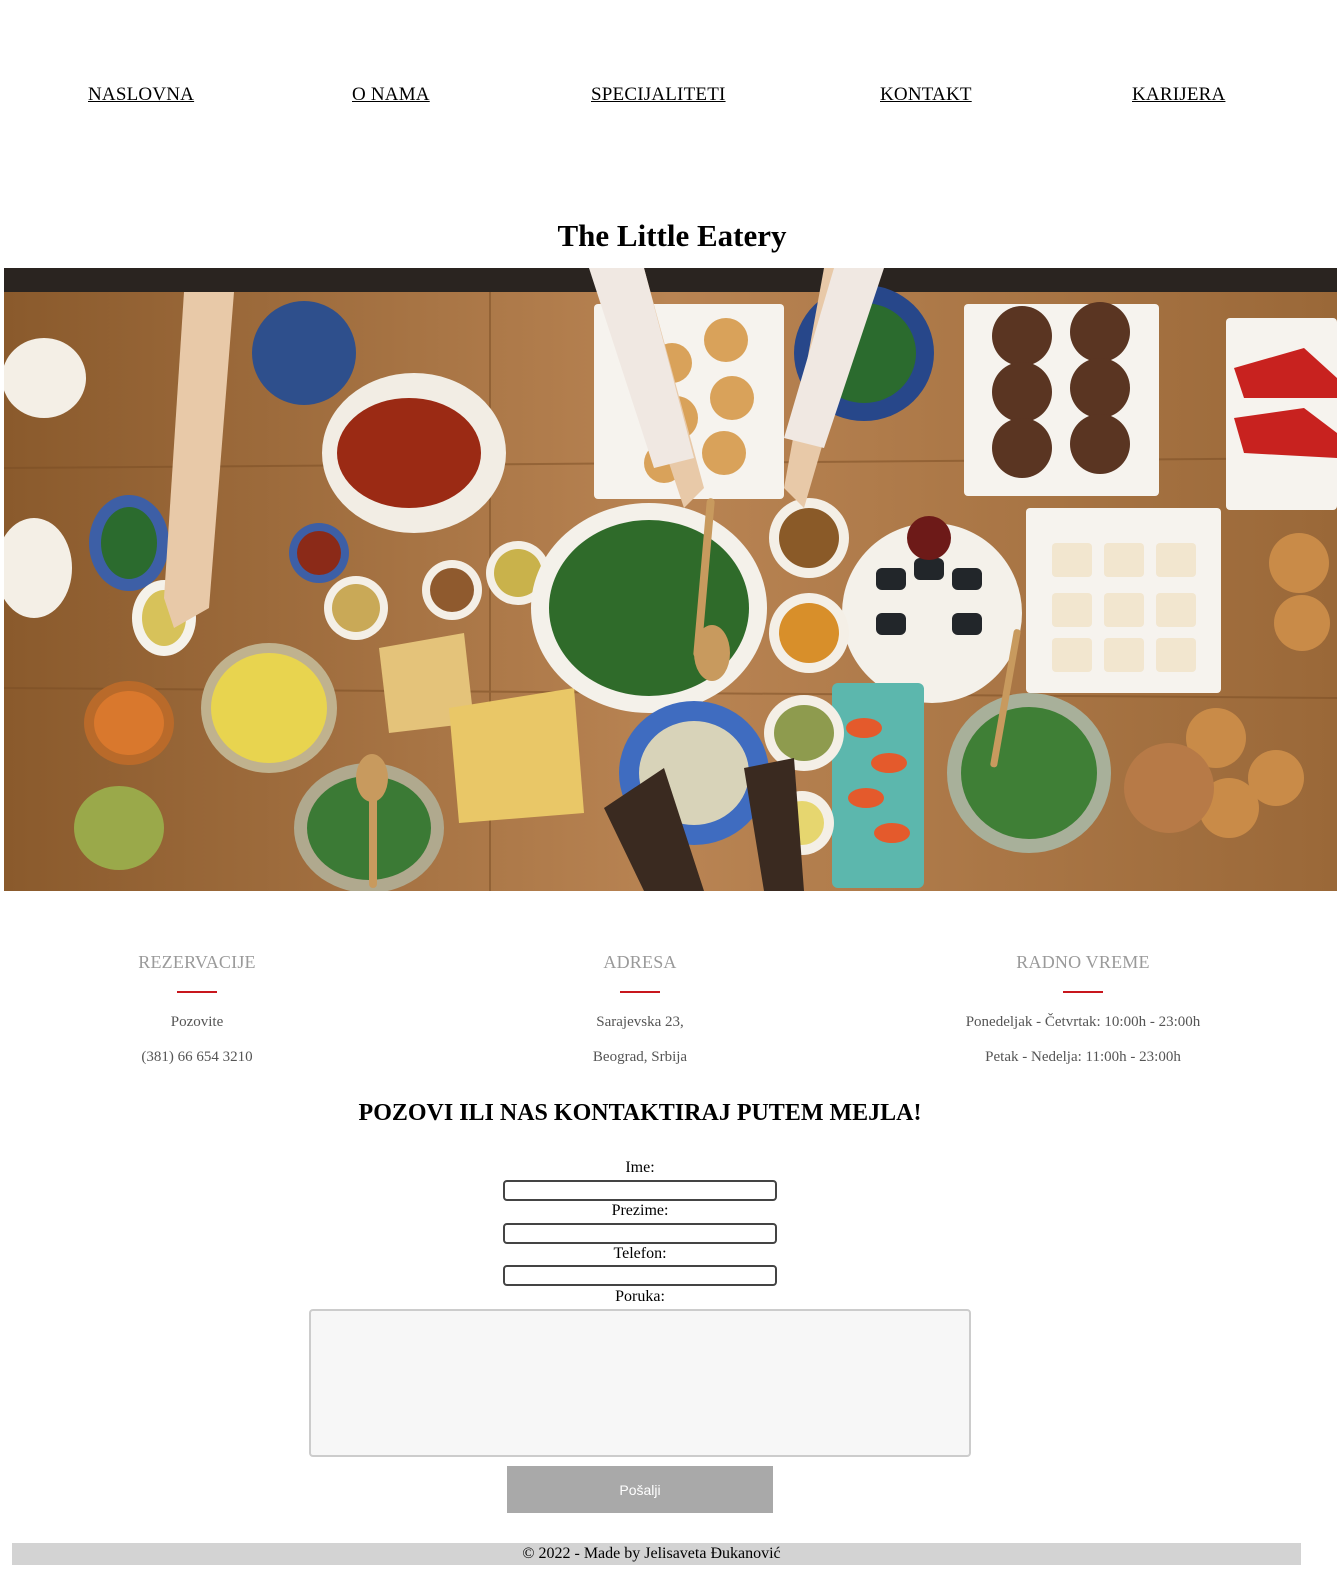 This screenshot has width=1344, height=1572. I want to click on last-name-input, so click(640, 1233).